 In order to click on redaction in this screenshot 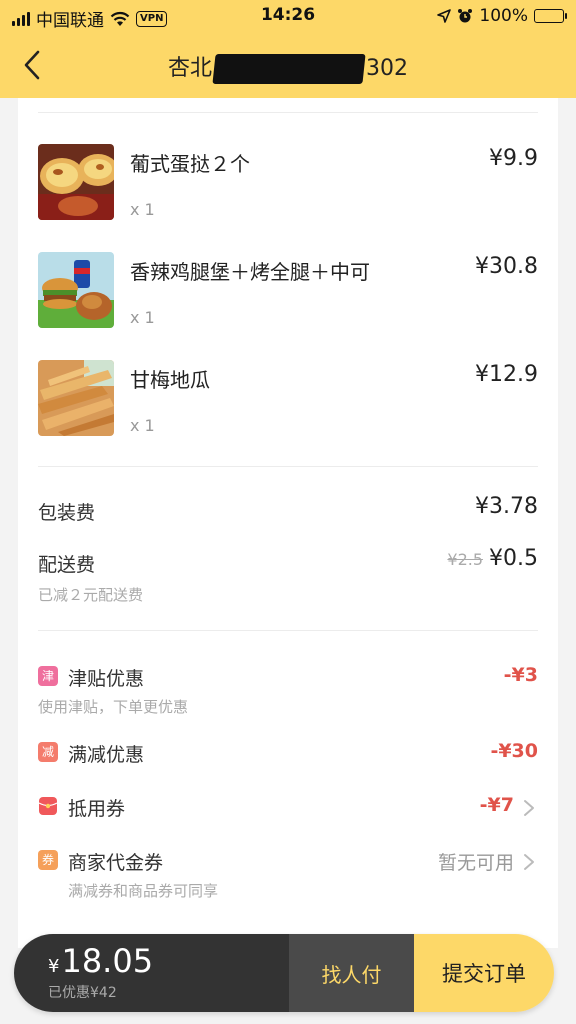, I will do `click(289, 69)`.